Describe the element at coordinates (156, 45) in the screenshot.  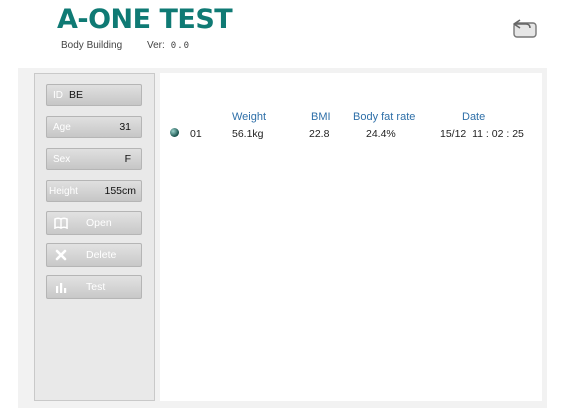
I see `version-label: Ver:` at that location.